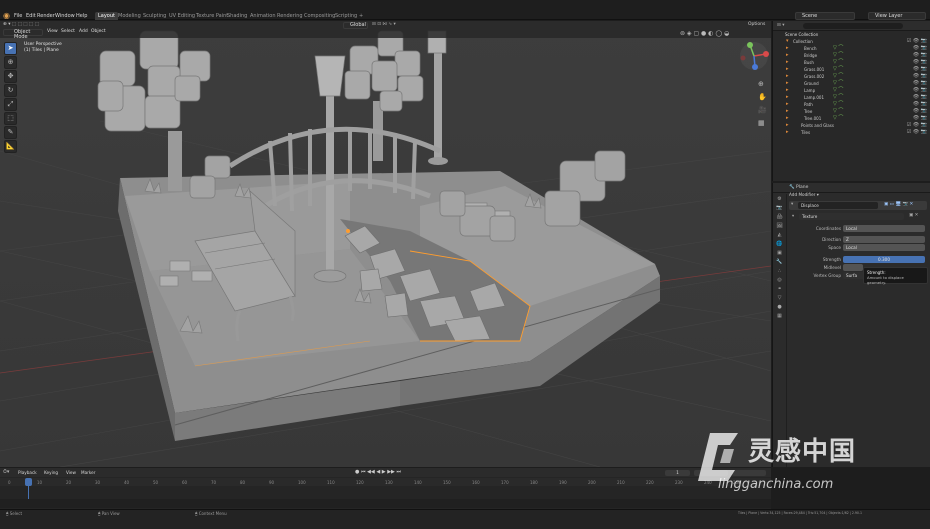 This screenshot has width=930, height=529. What do you see at coordinates (677, 473) in the screenshot?
I see `current-frame-field: 1` at bounding box center [677, 473].